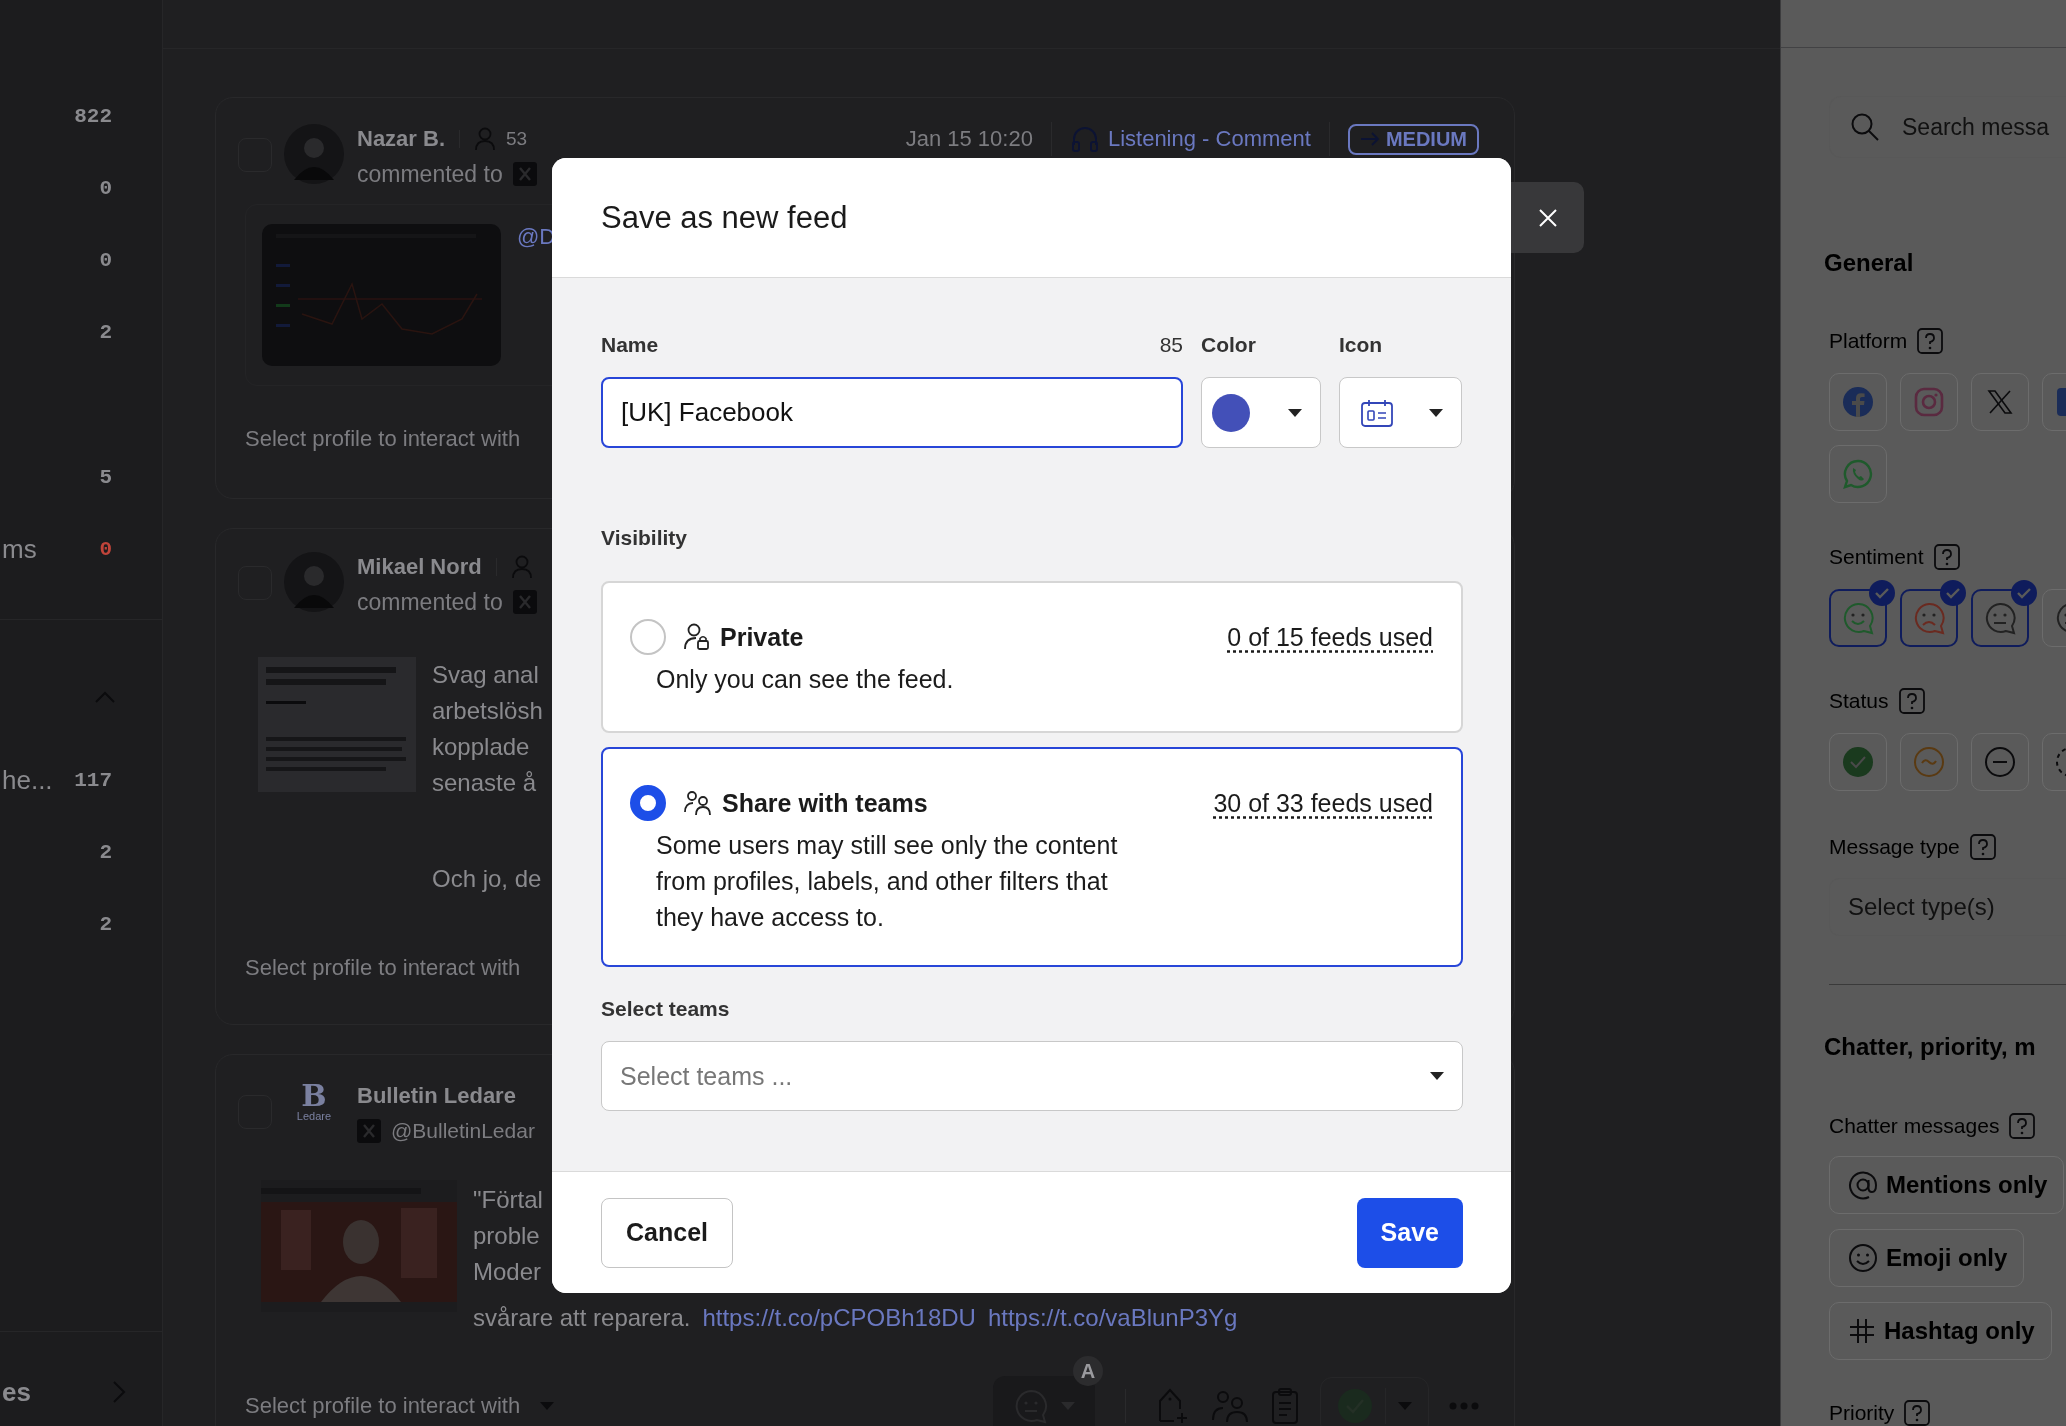  Describe the element at coordinates (1409, 1232) in the screenshot. I see `save-button: Save` at that location.